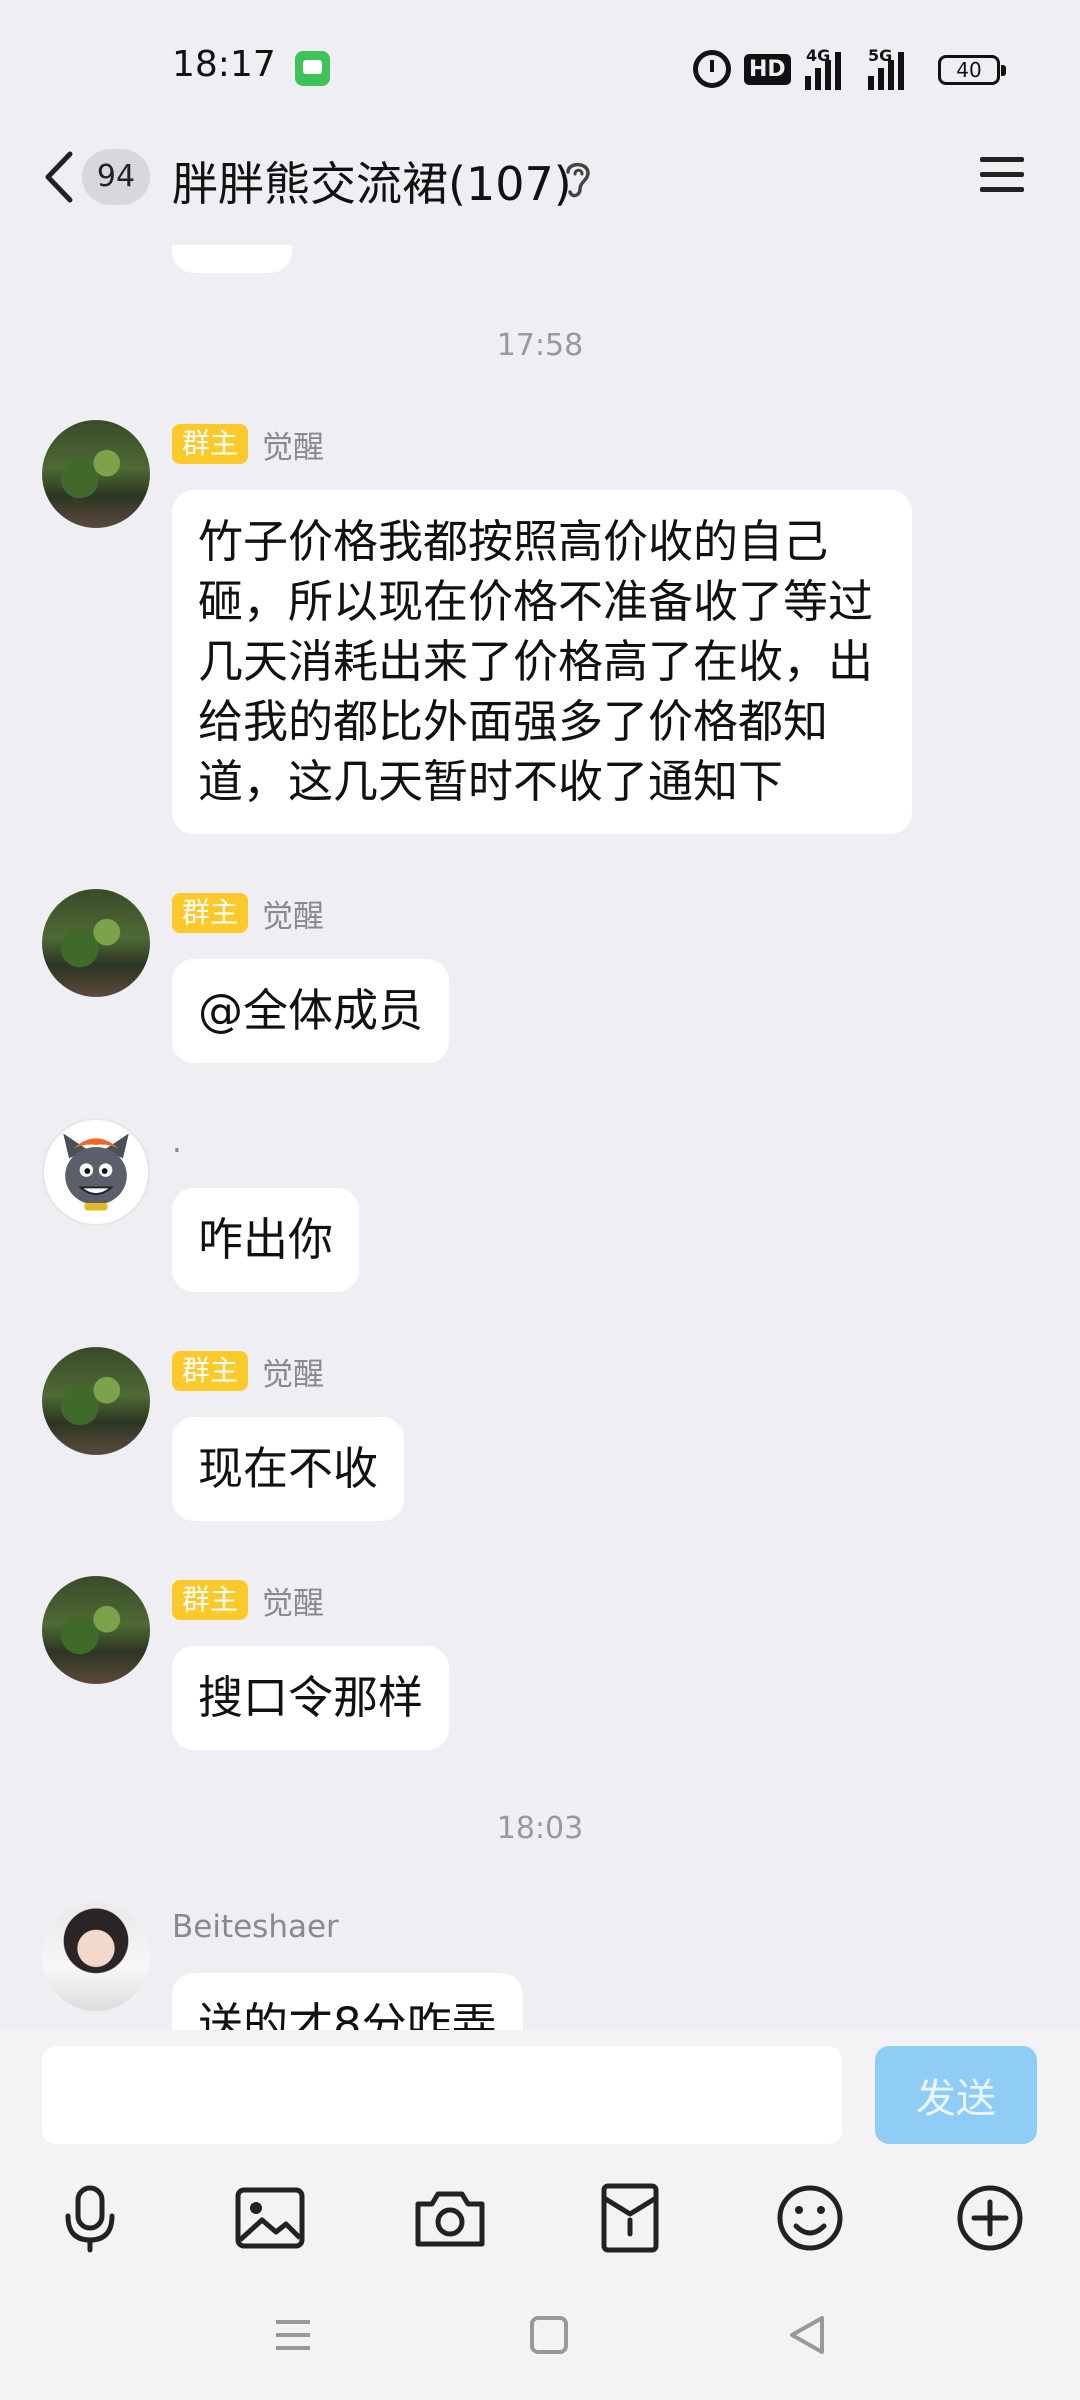 The height and width of the screenshot is (2400, 1080). I want to click on ear-icon, so click(578, 178).